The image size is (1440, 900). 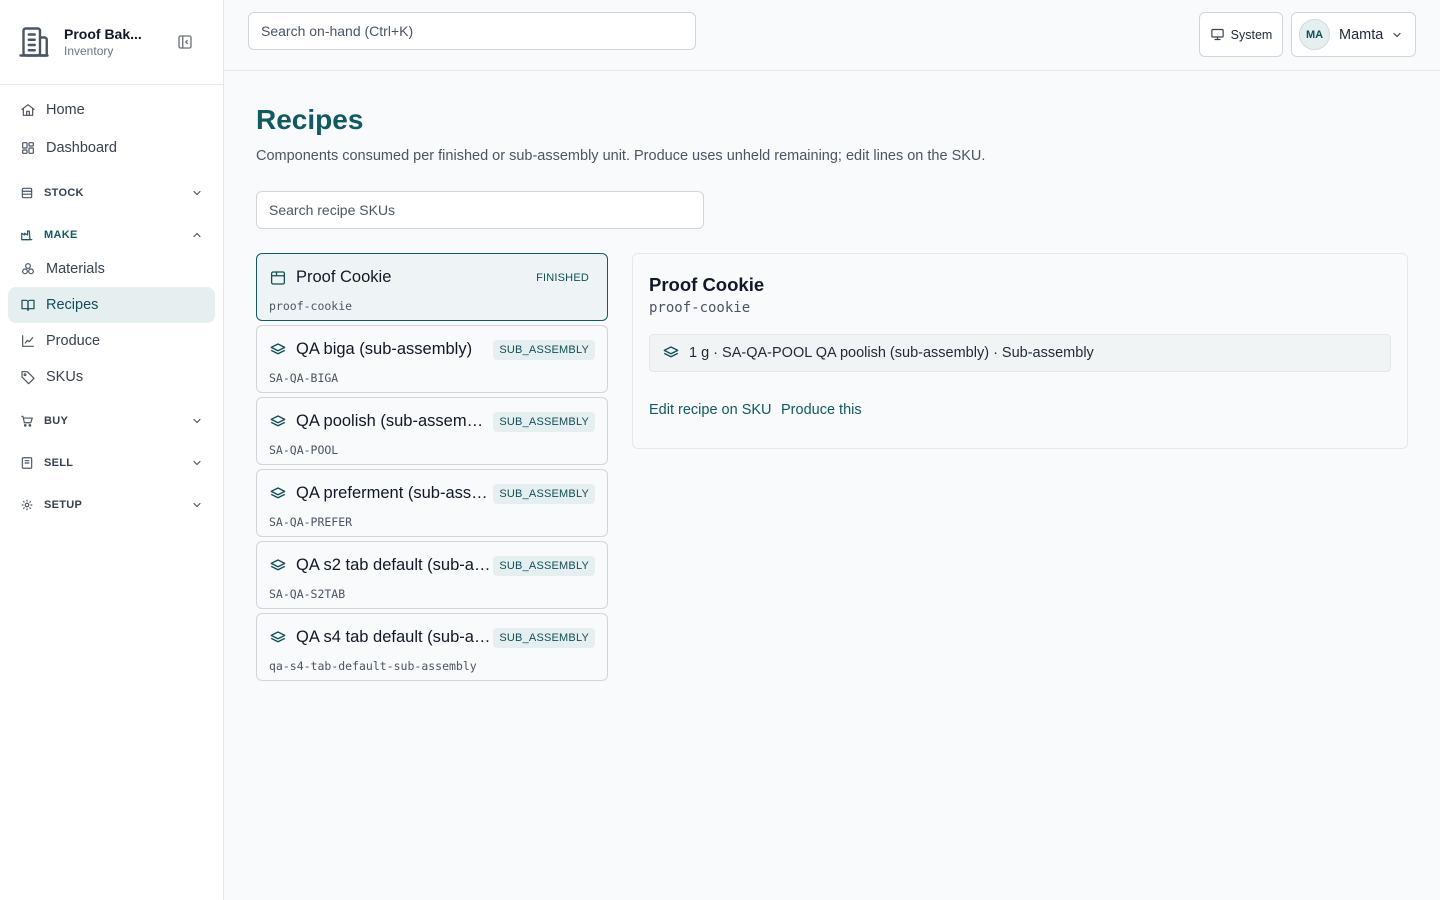 What do you see at coordinates (111, 305) in the screenshot?
I see `sidebar-item-recipes: Recipes` at bounding box center [111, 305].